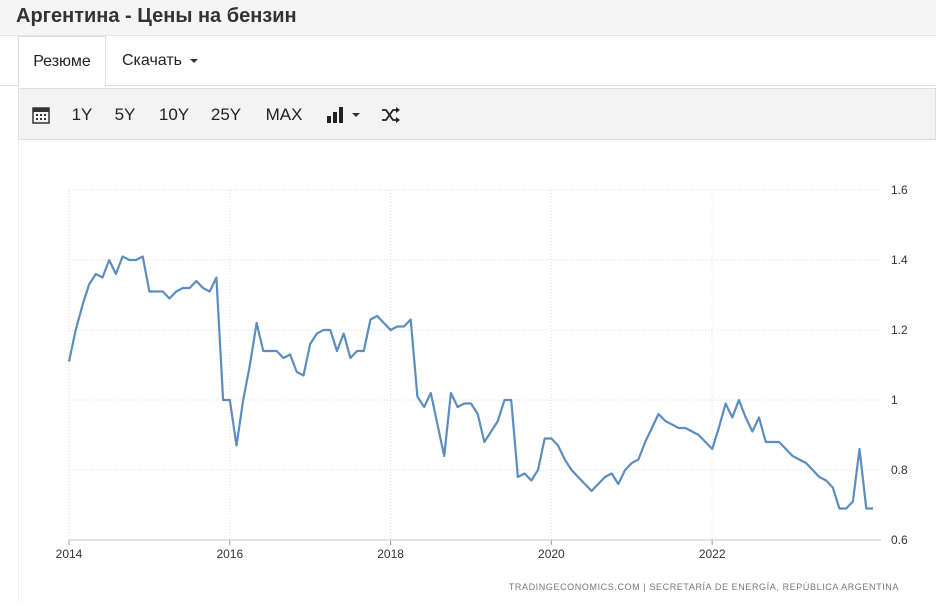  Describe the element at coordinates (894, 400) in the screenshot. I see `y-tick-label: 1` at that location.